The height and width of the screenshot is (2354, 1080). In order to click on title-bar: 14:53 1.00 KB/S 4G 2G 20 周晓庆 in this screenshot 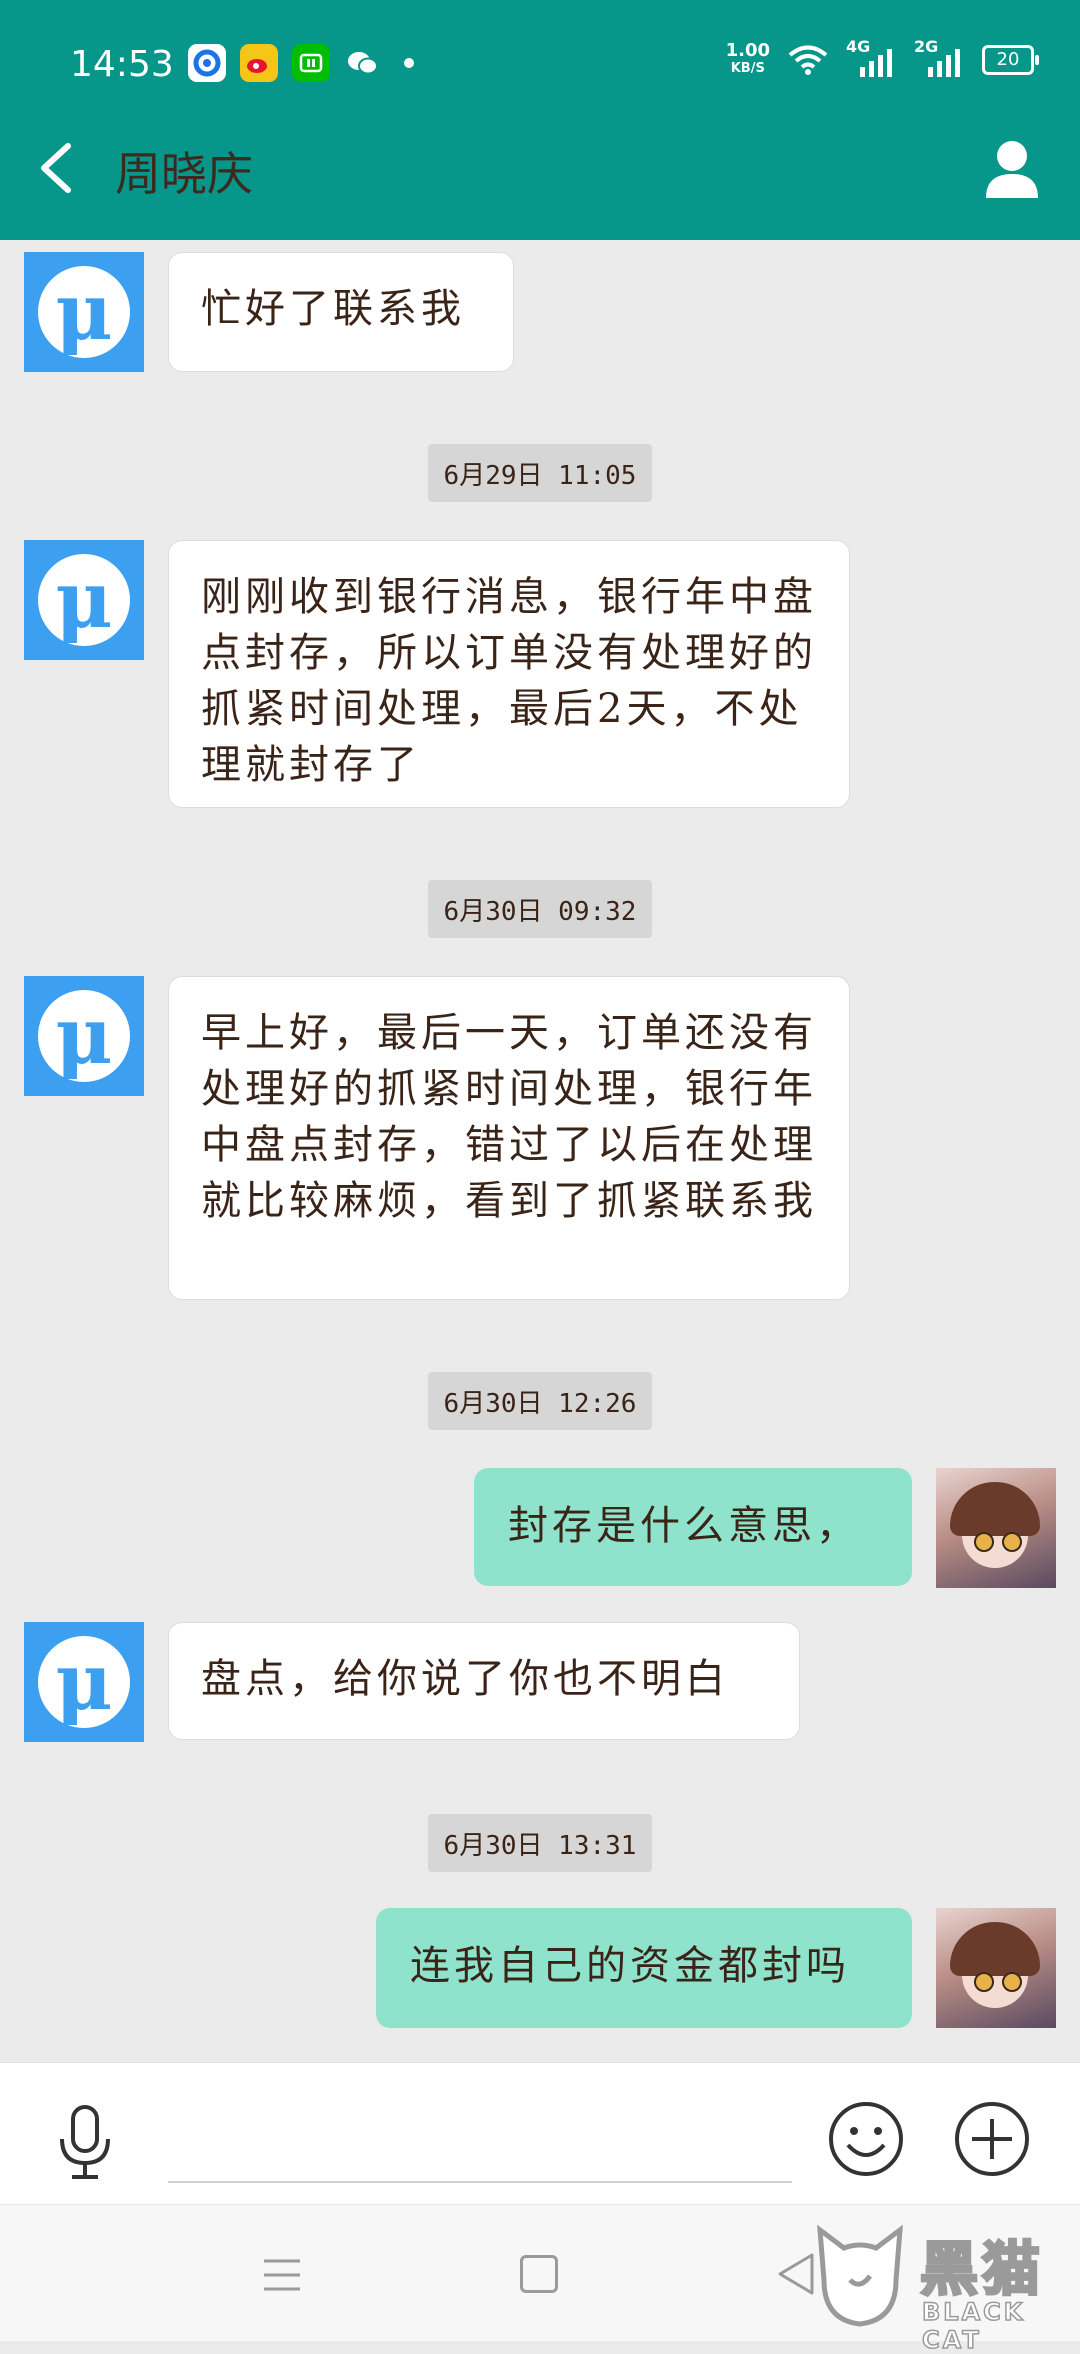, I will do `click(540, 120)`.